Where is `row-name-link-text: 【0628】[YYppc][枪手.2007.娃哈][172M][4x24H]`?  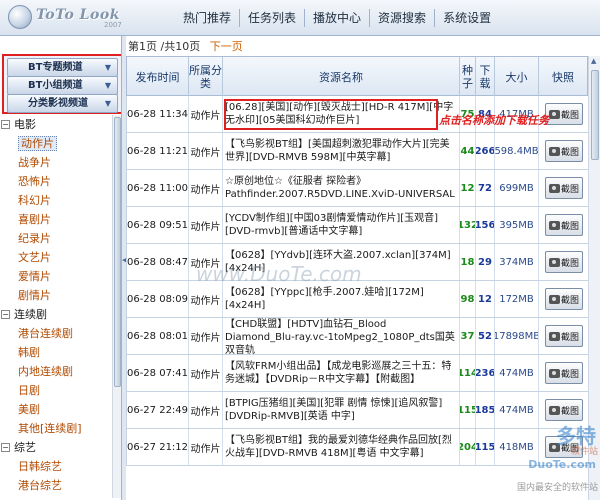 row-name-link-text: 【0628】[YYppc][枪手.2007.娃哈][172M][4x24H] is located at coordinates (341, 299).